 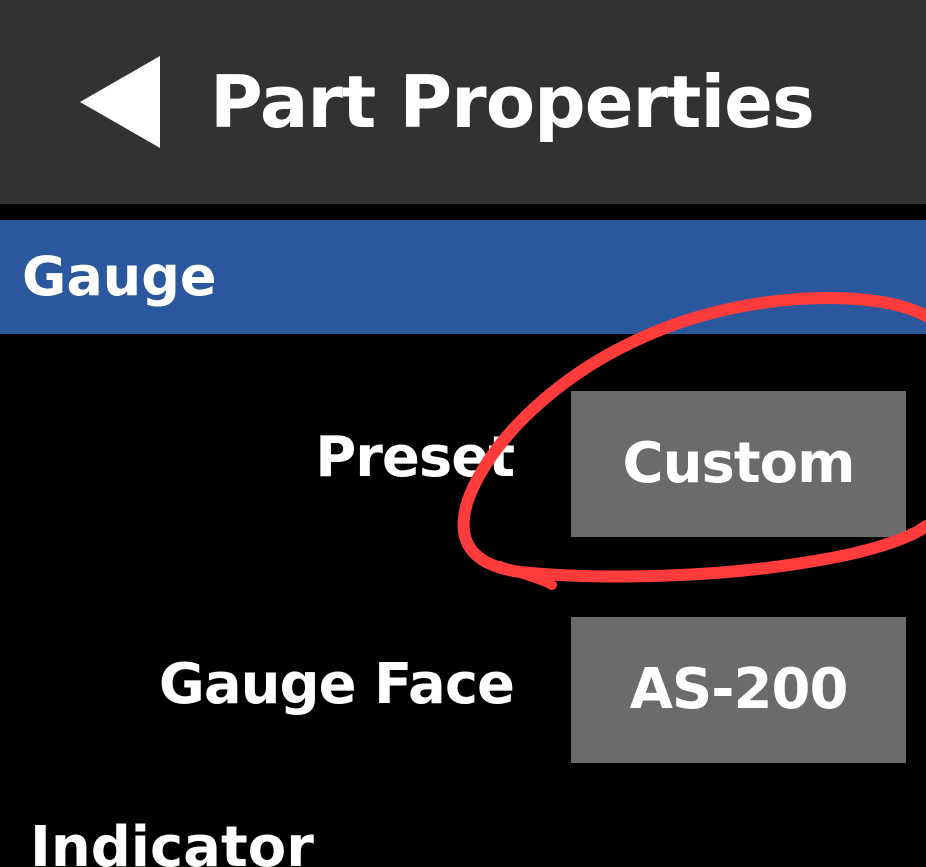 What do you see at coordinates (738, 690) in the screenshot?
I see `gauge-face-button: AS-200` at bounding box center [738, 690].